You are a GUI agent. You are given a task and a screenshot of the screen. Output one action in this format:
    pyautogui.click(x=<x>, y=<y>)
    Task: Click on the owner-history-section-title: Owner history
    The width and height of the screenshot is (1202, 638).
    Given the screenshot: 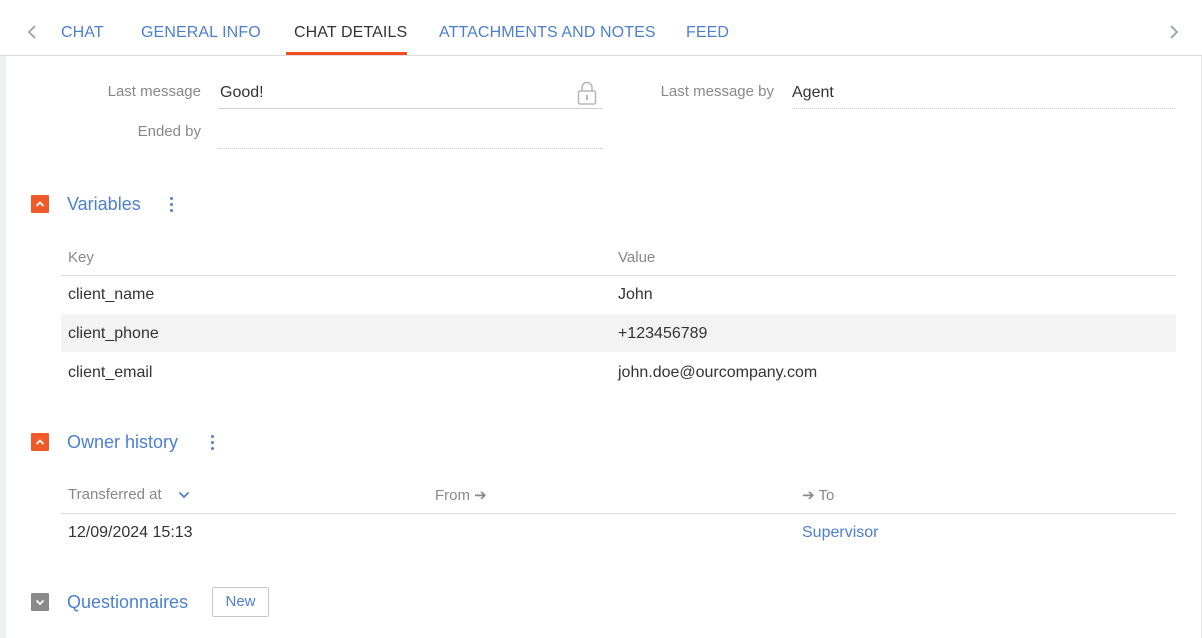 What is the action you would take?
    pyautogui.click(x=122, y=442)
    